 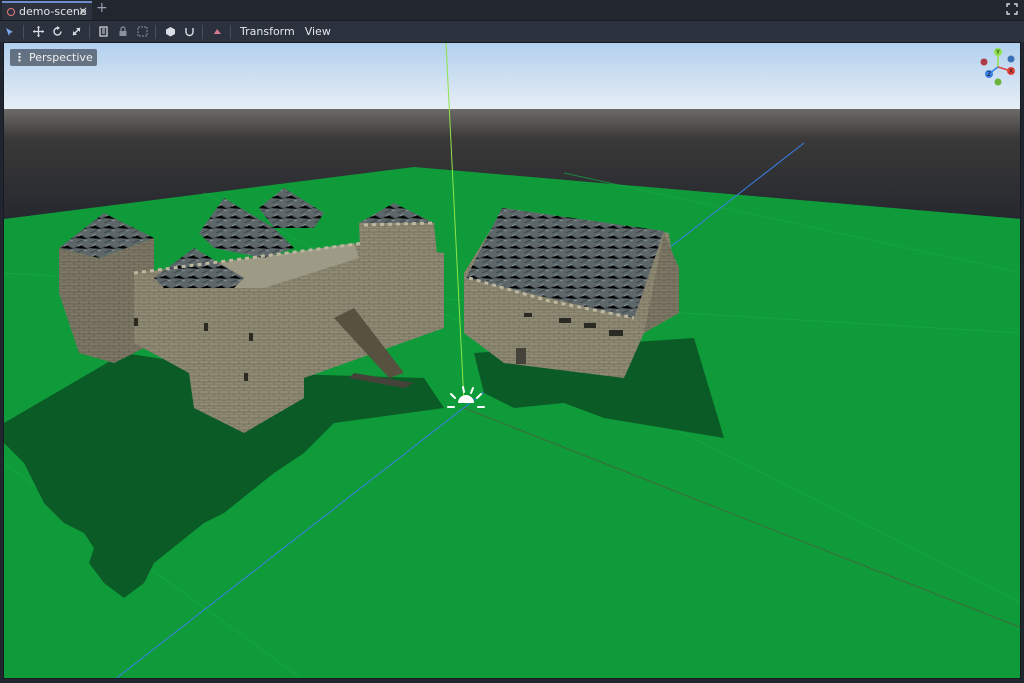 I want to click on close-tab-icon: ×, so click(x=83, y=11).